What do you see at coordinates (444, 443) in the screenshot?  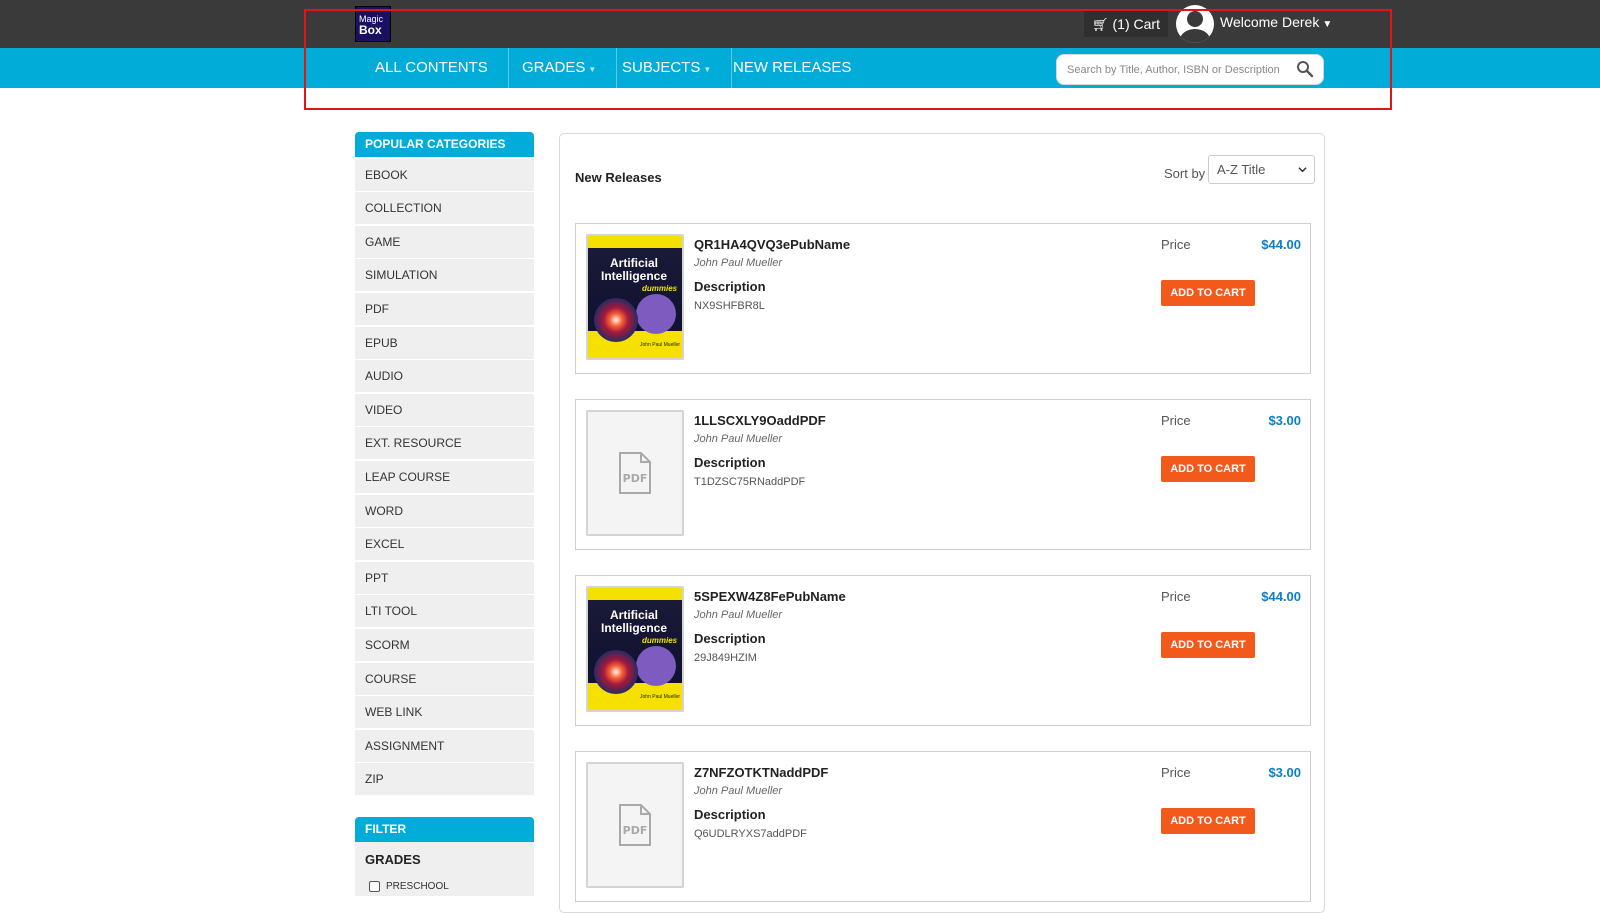 I see `category-ext-resource: EXT. RESOURCE` at bounding box center [444, 443].